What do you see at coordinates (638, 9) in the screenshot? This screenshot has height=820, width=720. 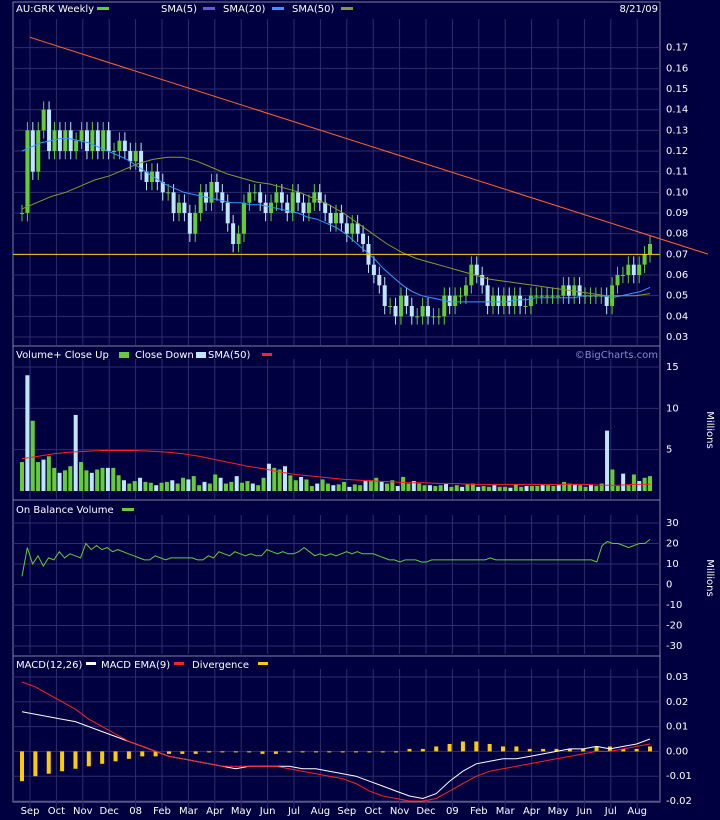 I see `chart-date: 8/21/09` at bounding box center [638, 9].